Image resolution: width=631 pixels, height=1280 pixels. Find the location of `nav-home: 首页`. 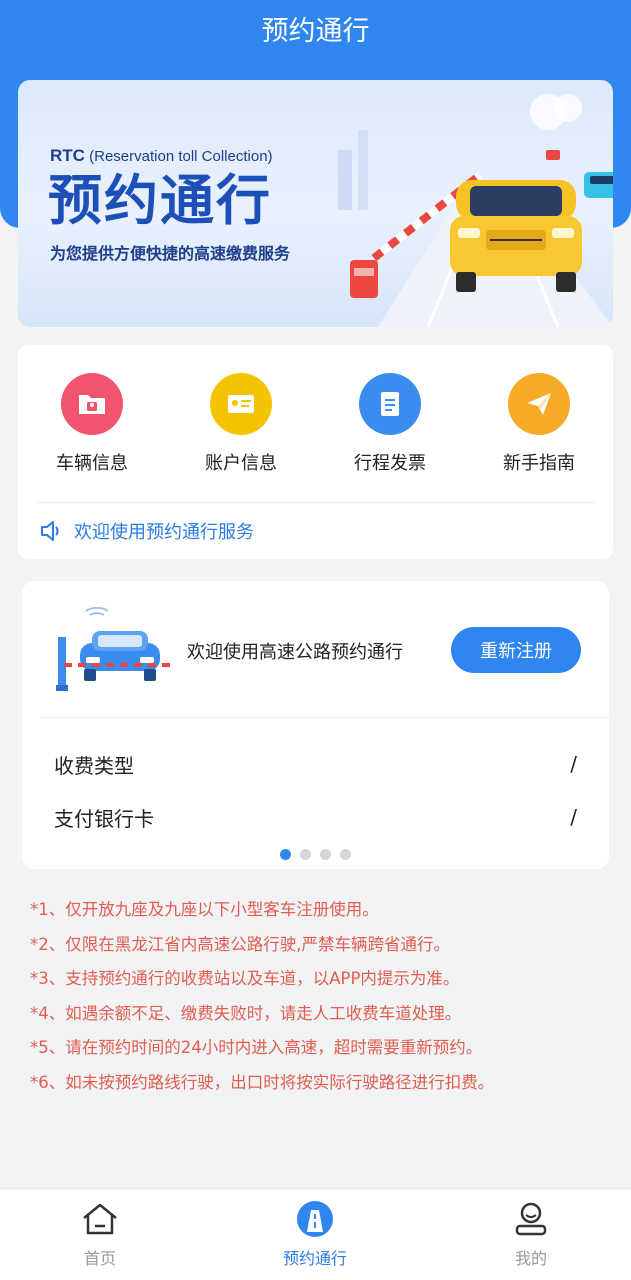

nav-home: 首页 is located at coordinates (100, 1234).